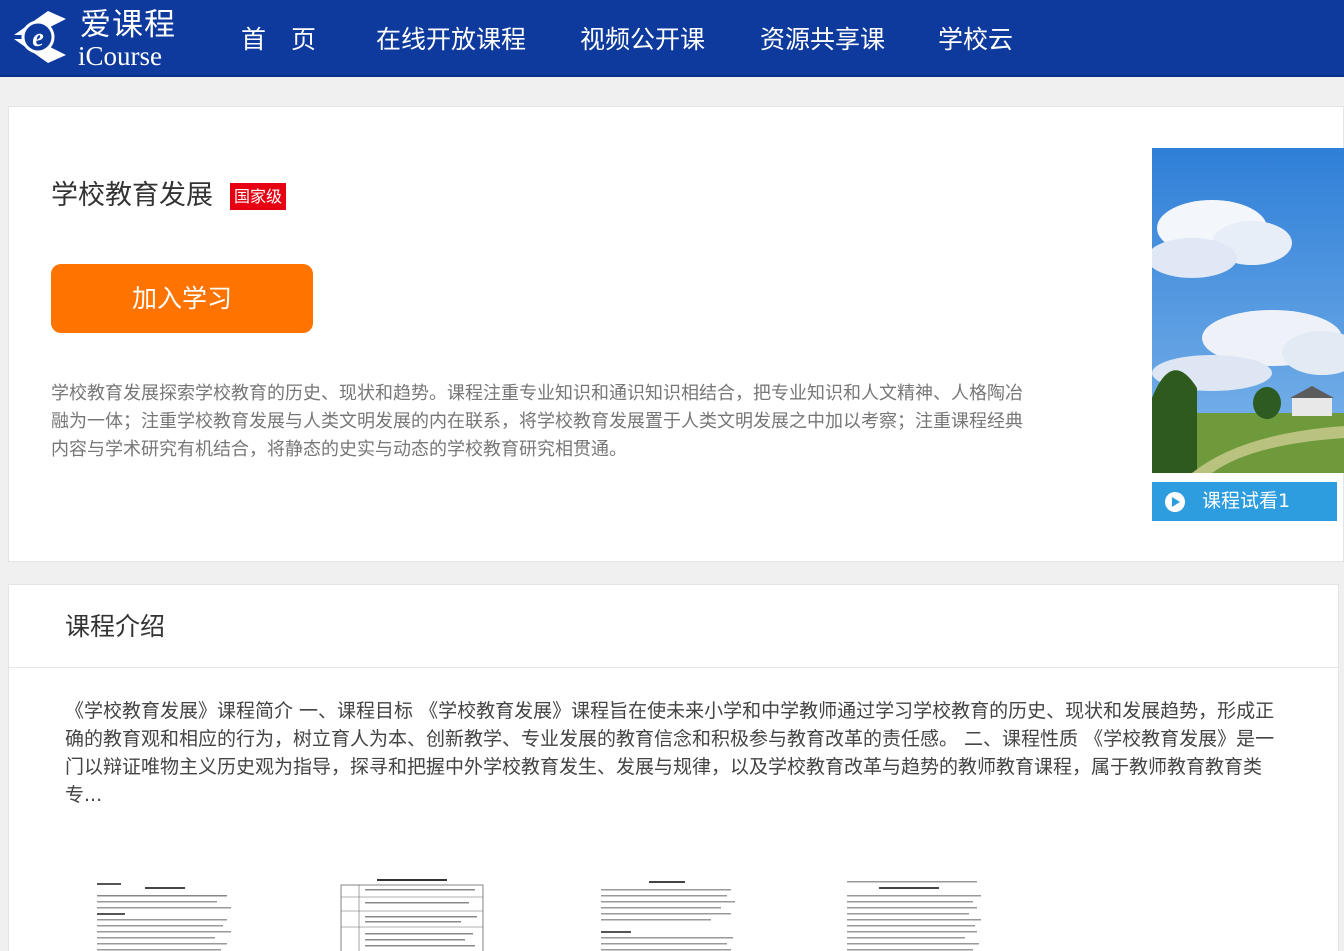 This screenshot has width=1344, height=951. What do you see at coordinates (975, 40) in the screenshot?
I see `nav-item-school-cloud: 学校云` at bounding box center [975, 40].